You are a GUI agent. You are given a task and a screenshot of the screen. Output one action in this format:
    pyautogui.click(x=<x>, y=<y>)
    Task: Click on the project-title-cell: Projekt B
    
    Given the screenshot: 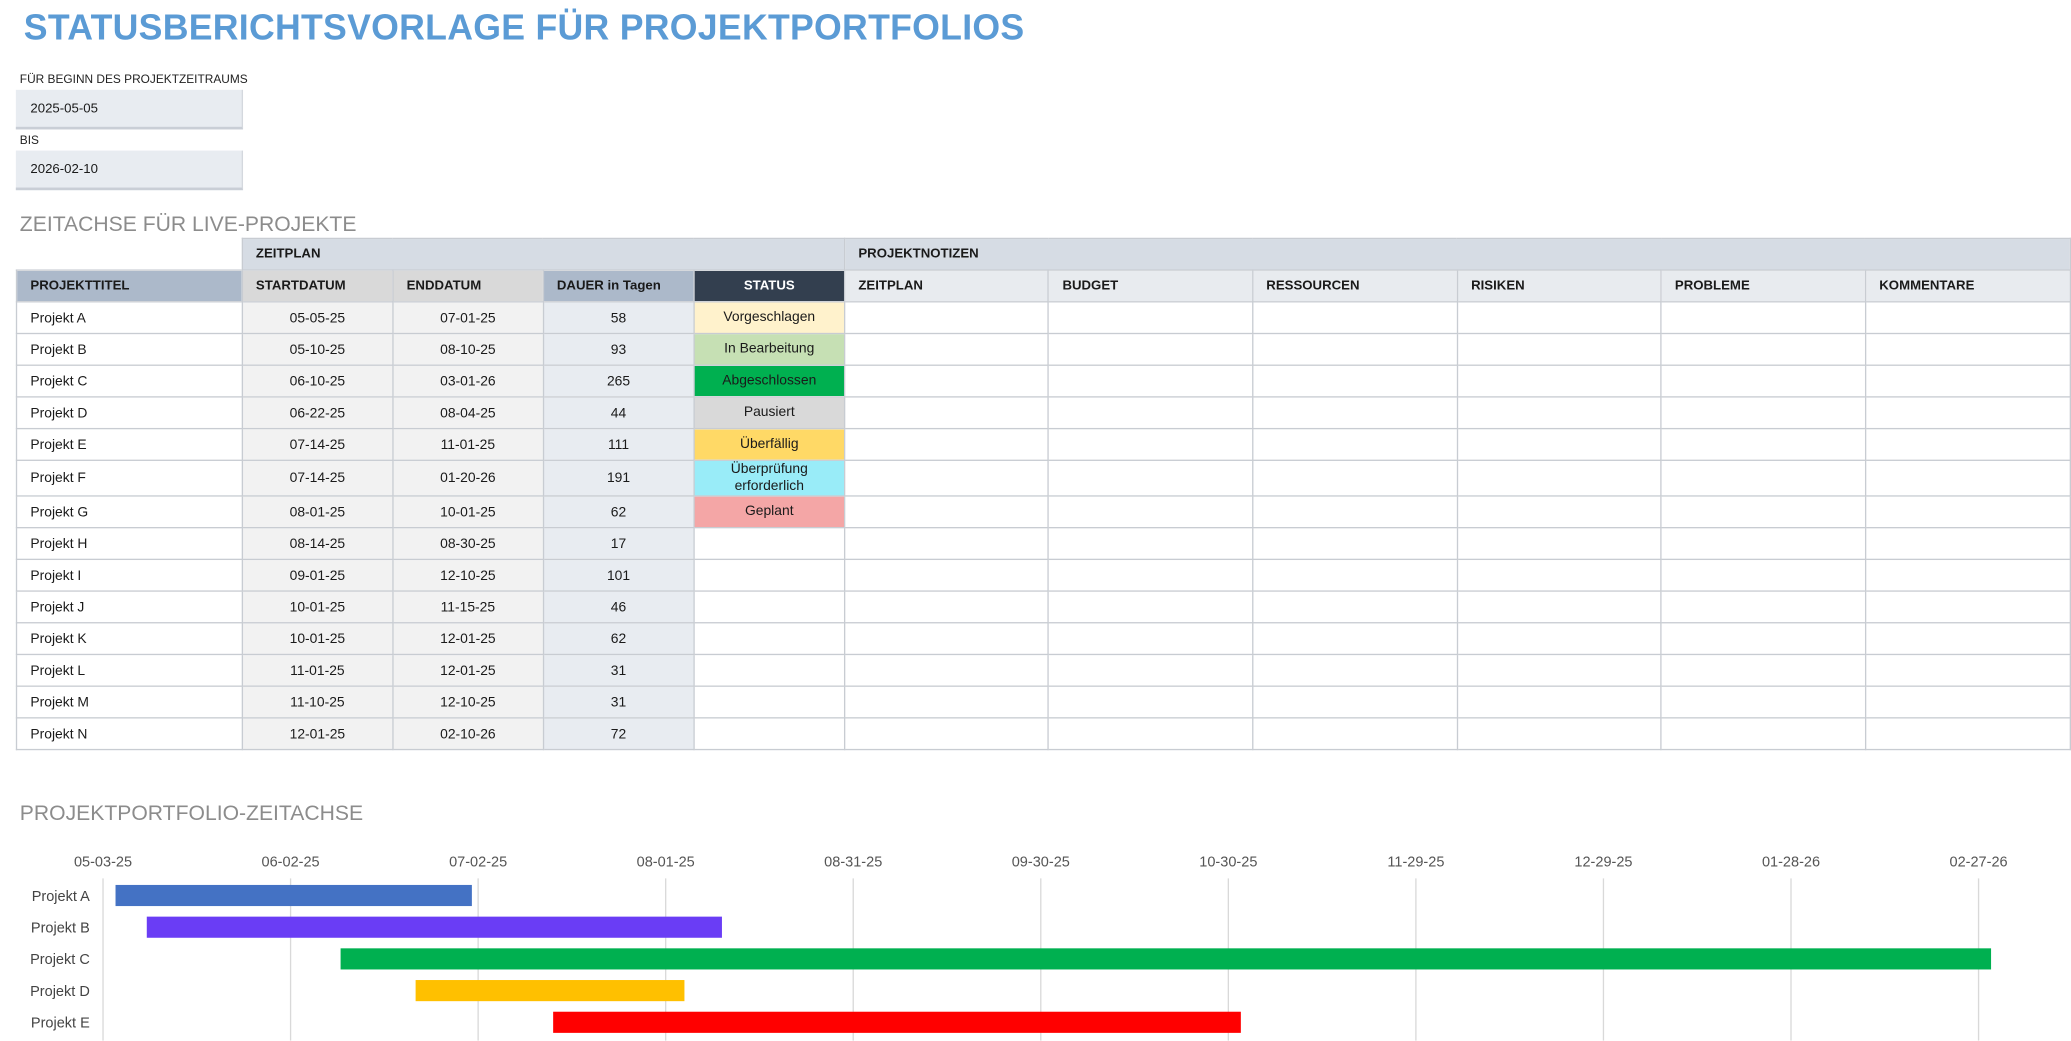 What is the action you would take?
    pyautogui.click(x=129, y=349)
    